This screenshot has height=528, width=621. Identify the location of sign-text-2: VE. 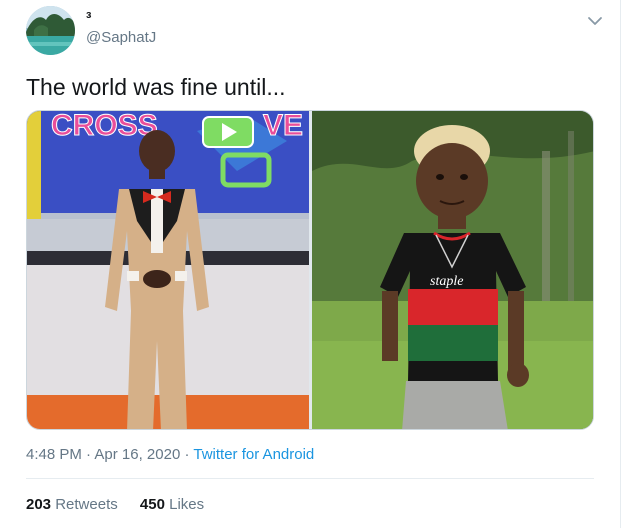
(283, 126).